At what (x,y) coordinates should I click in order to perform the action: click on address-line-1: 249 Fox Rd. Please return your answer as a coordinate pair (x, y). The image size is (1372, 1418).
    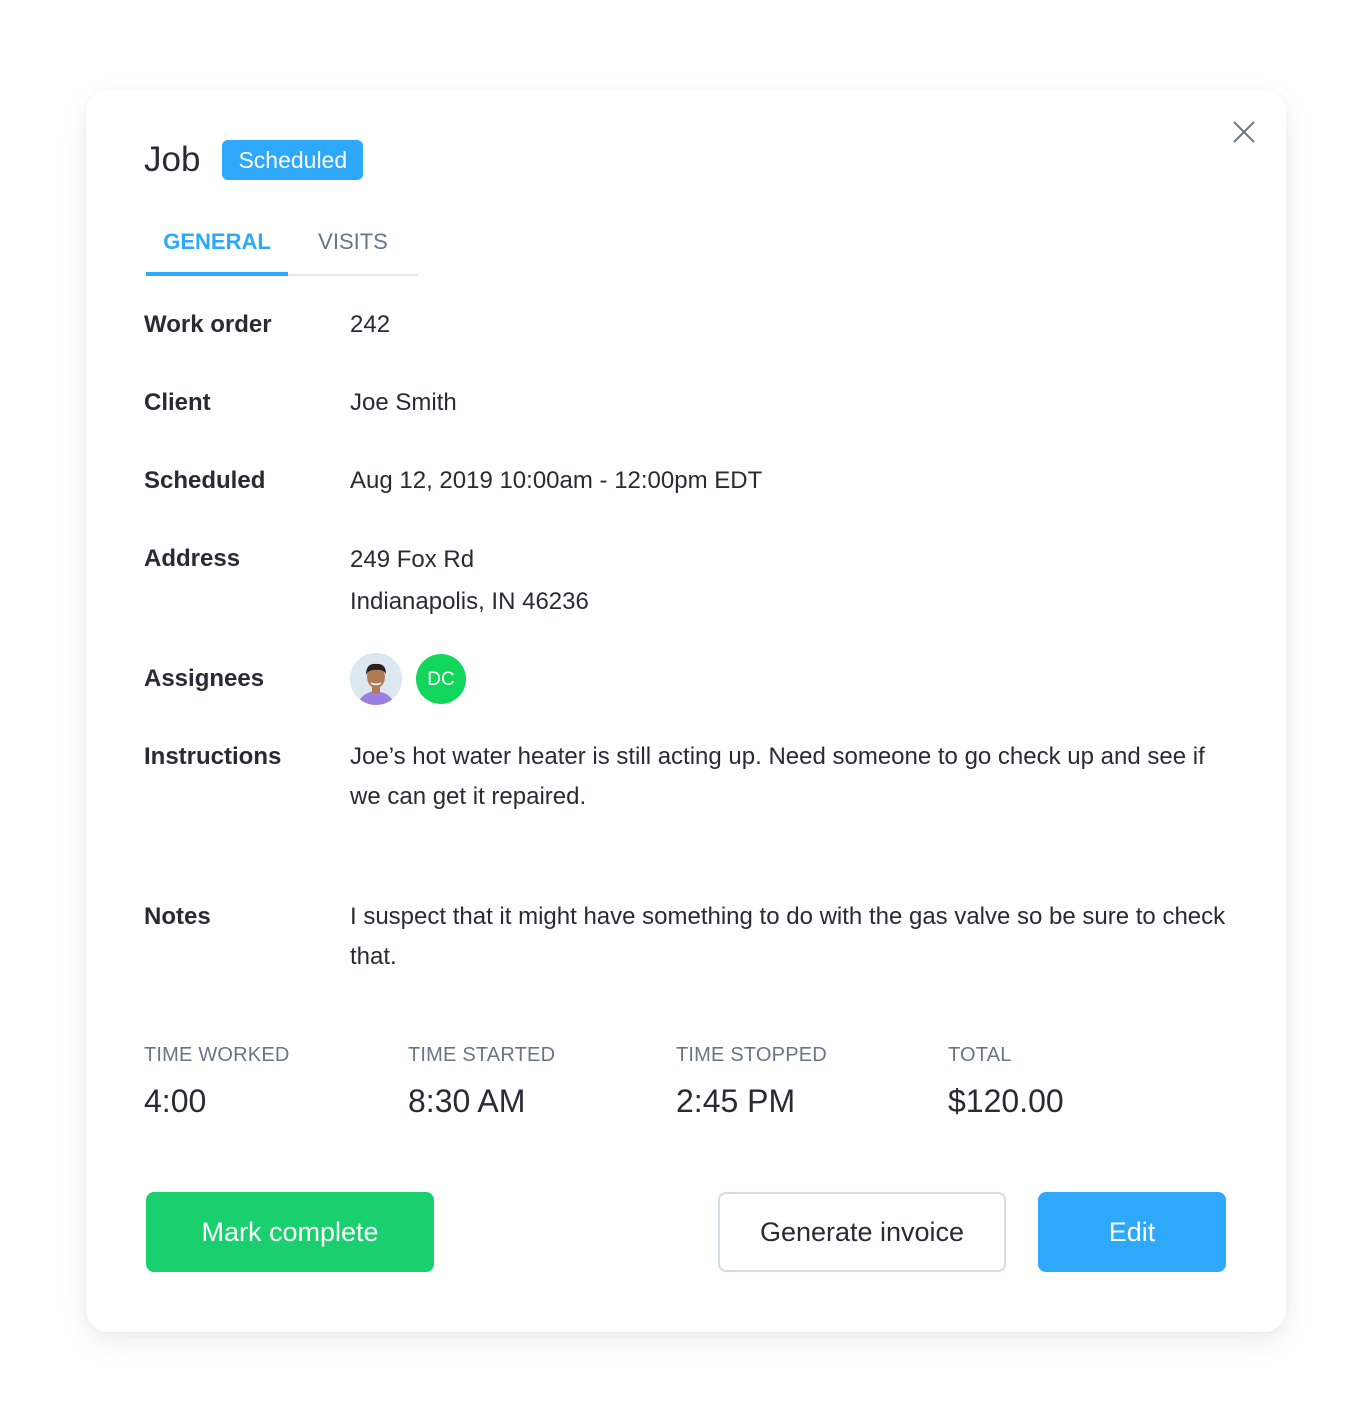
    Looking at the image, I should click on (412, 559).